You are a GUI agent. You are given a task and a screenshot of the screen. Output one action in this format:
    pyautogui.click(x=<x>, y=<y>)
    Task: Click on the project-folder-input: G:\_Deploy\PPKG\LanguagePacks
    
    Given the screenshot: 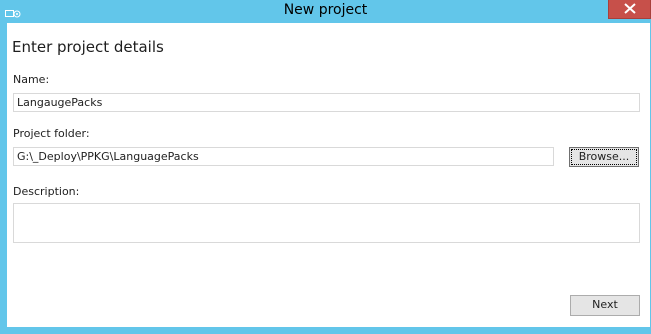 What is the action you would take?
    pyautogui.click(x=283, y=156)
    